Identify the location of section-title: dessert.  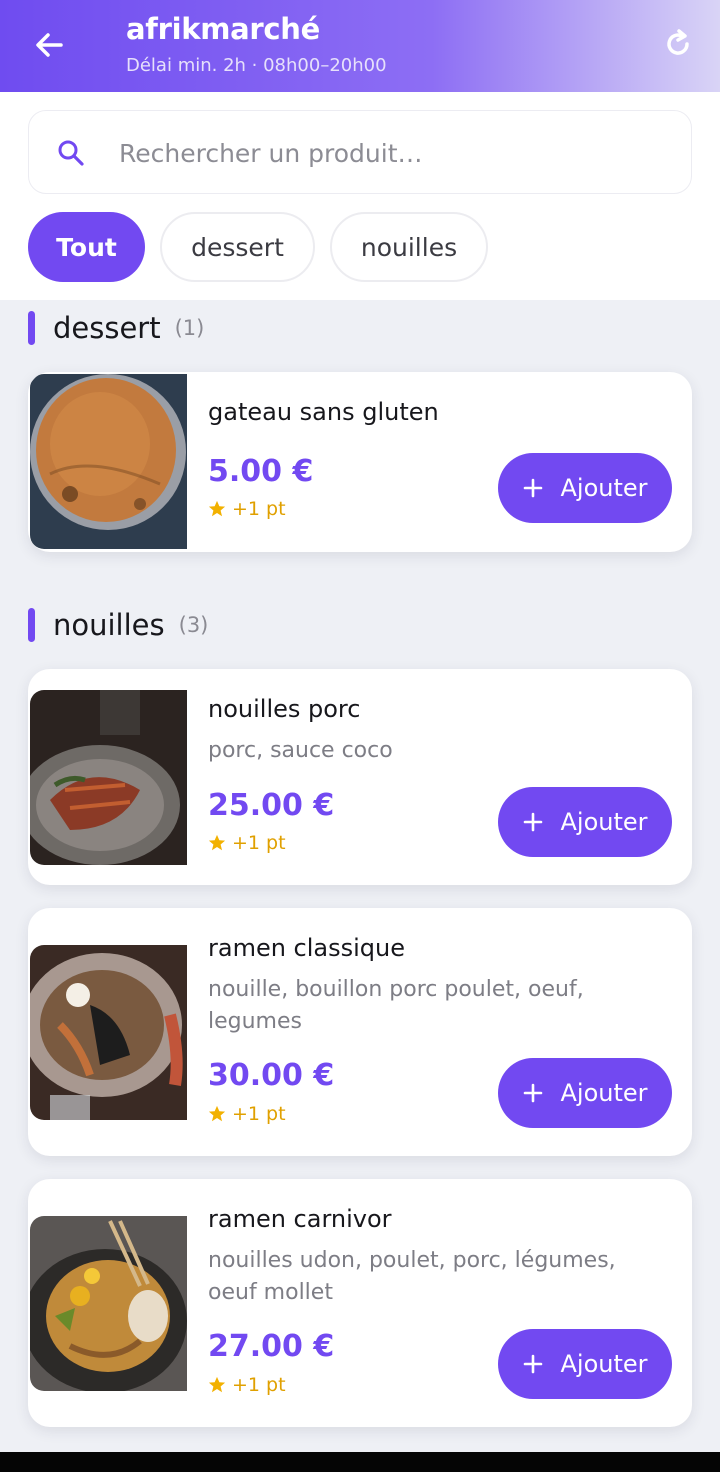
(107, 328).